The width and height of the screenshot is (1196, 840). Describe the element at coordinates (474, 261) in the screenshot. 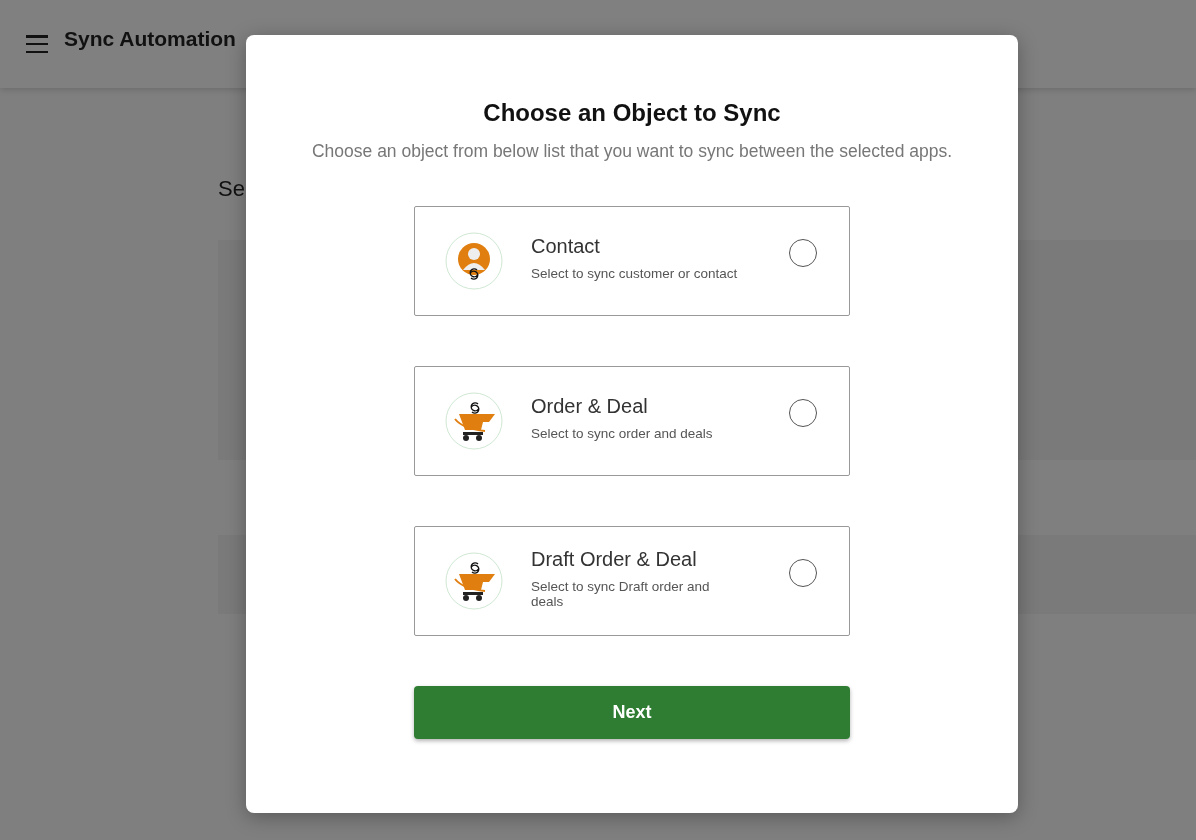

I see `contact-sync-icon` at that location.